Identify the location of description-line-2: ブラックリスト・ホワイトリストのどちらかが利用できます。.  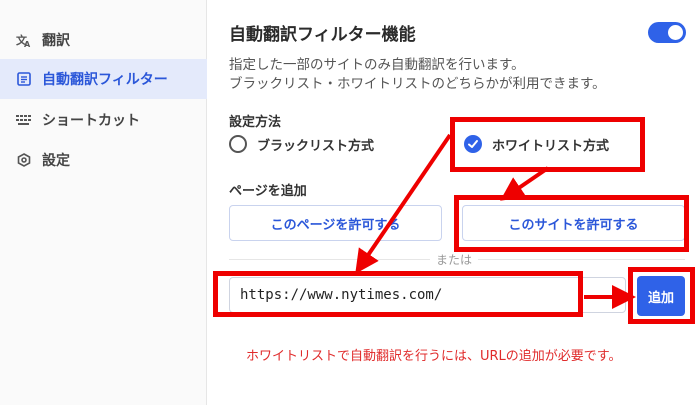
(417, 84).